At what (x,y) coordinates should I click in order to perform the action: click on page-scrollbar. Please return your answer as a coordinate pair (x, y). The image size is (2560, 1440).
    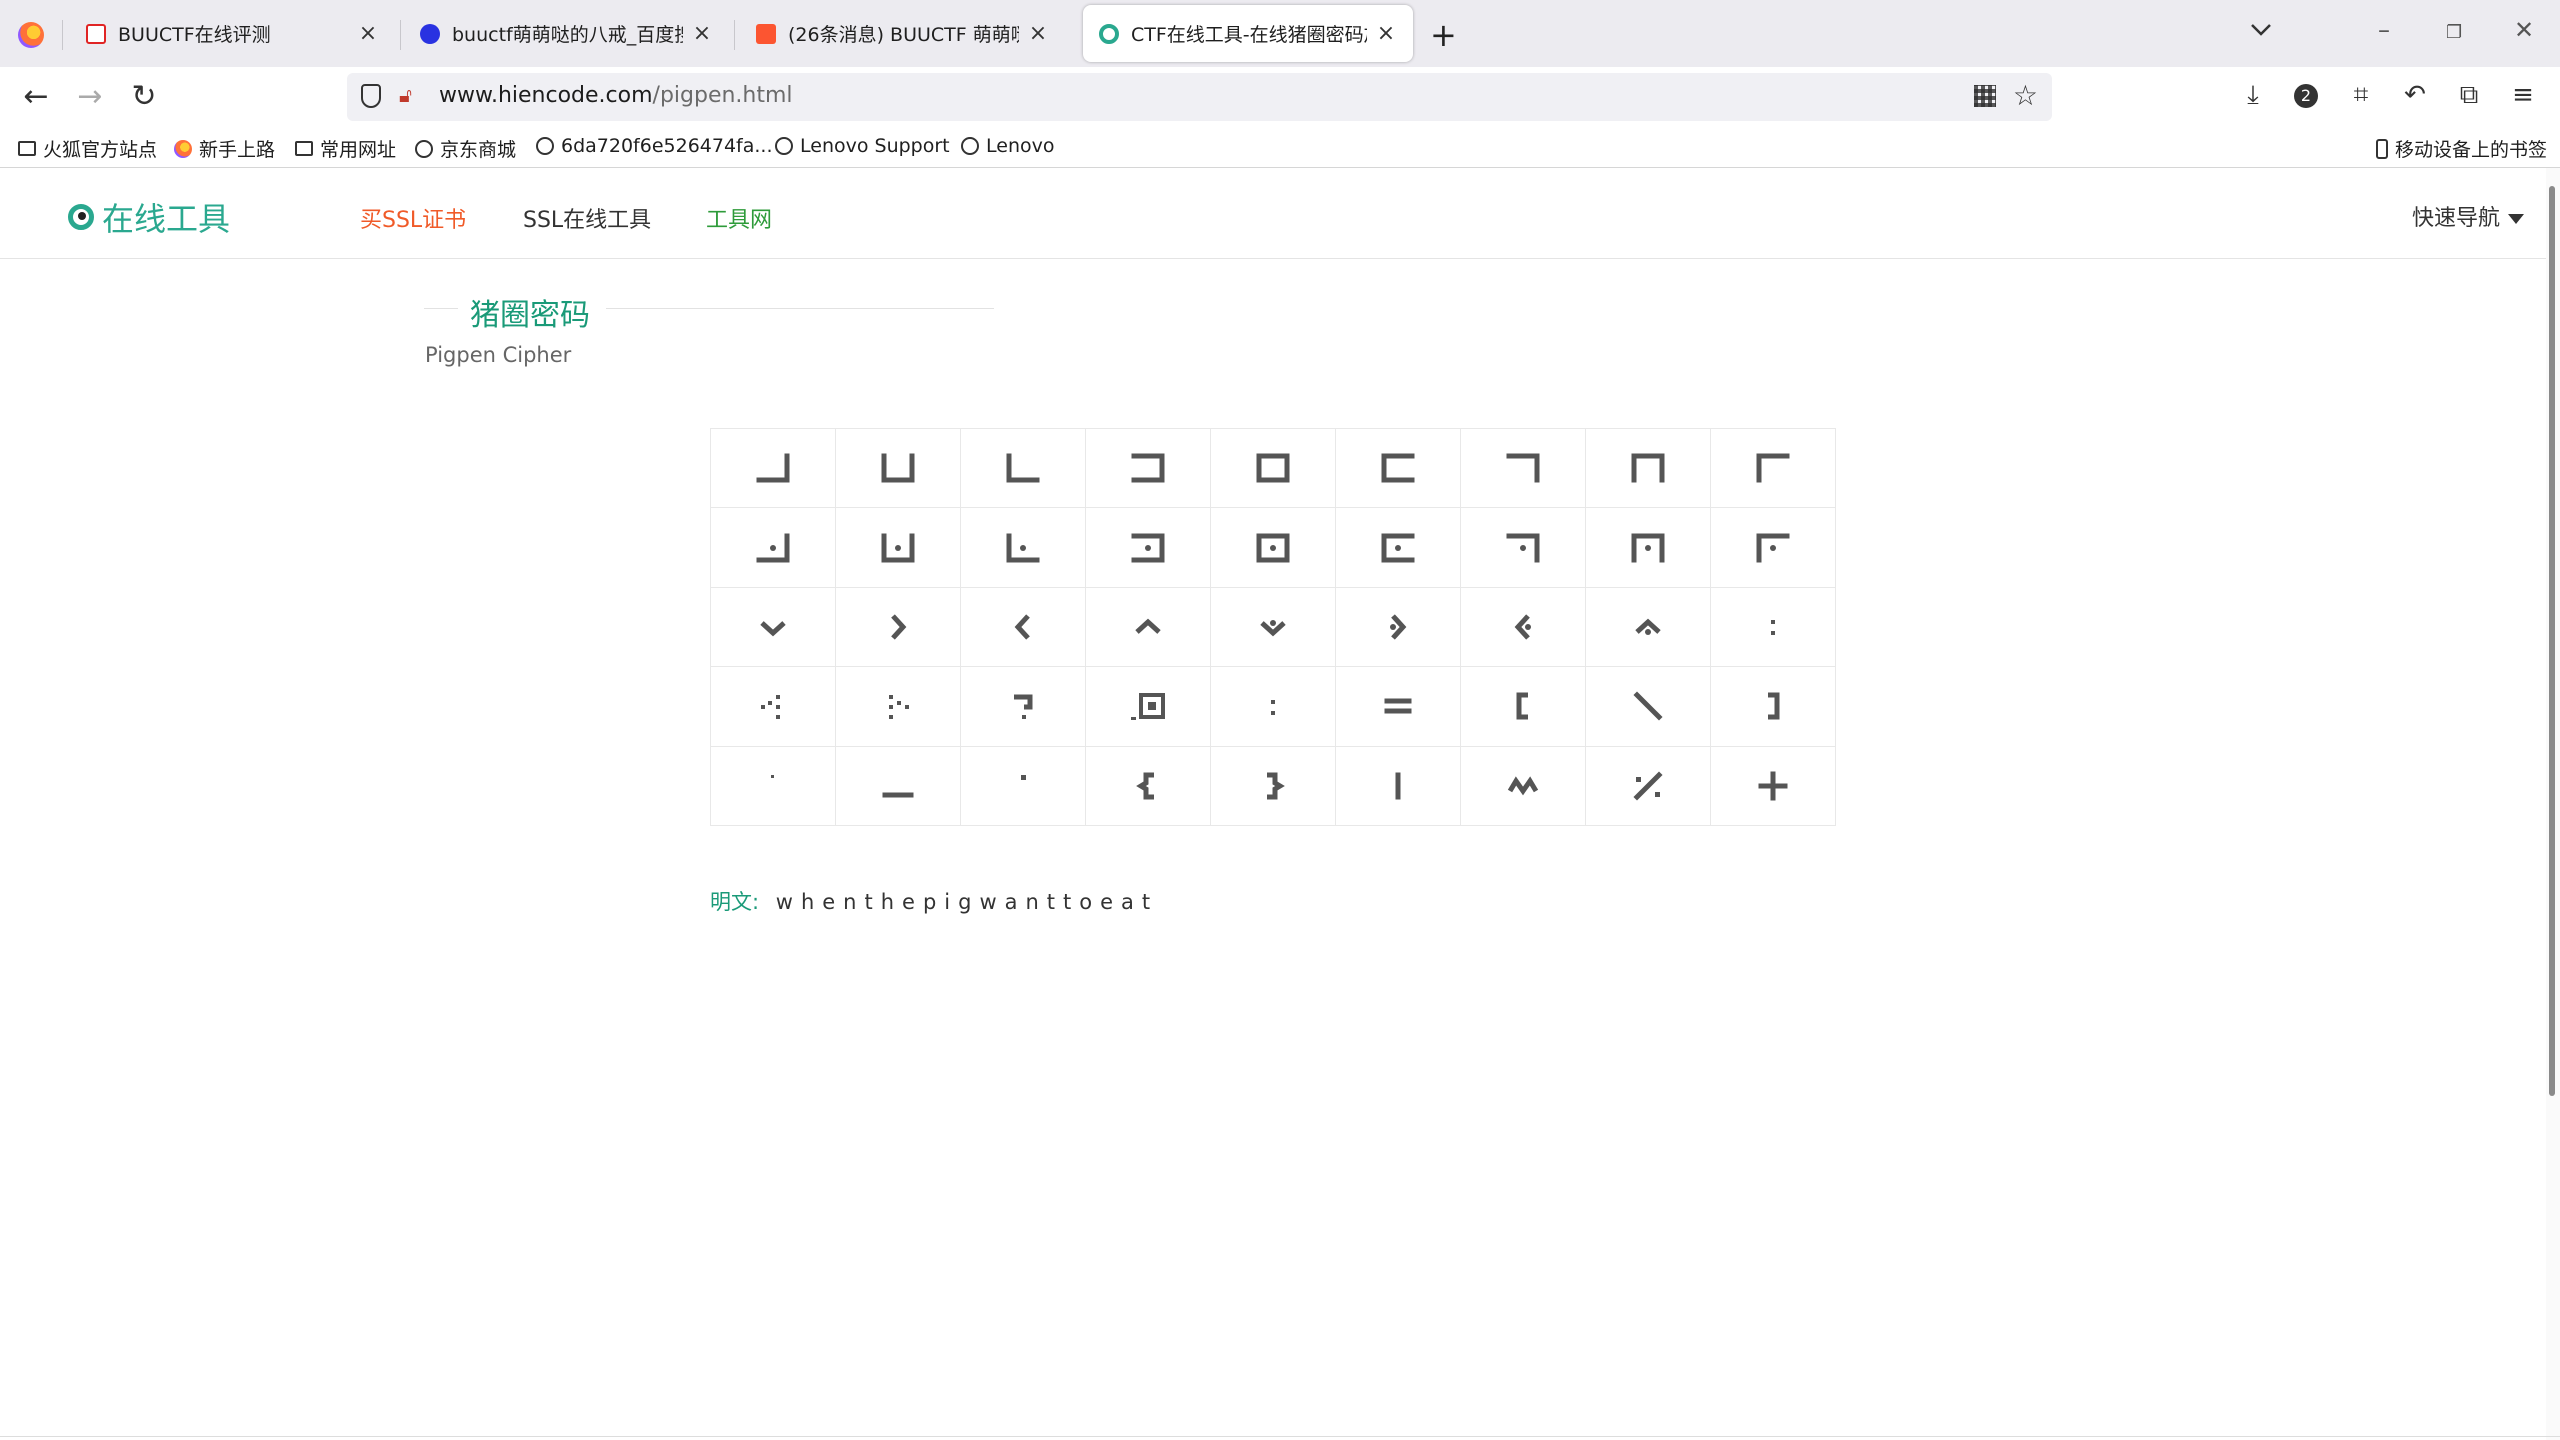
    Looking at the image, I should click on (2553, 804).